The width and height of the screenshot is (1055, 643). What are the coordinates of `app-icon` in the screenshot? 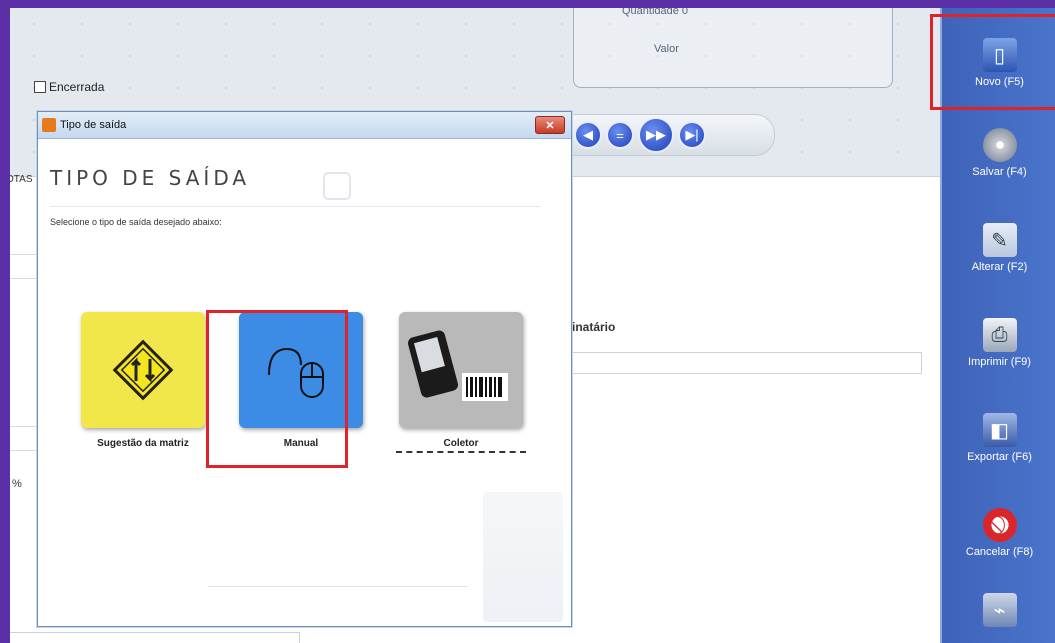 It's located at (49, 125).